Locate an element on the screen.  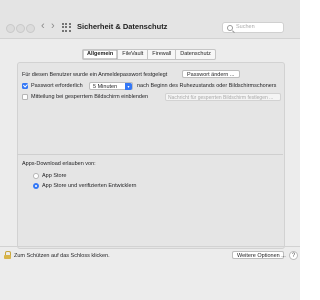
password-delay-value: 5 Minuten is located at coordinates (105, 87).